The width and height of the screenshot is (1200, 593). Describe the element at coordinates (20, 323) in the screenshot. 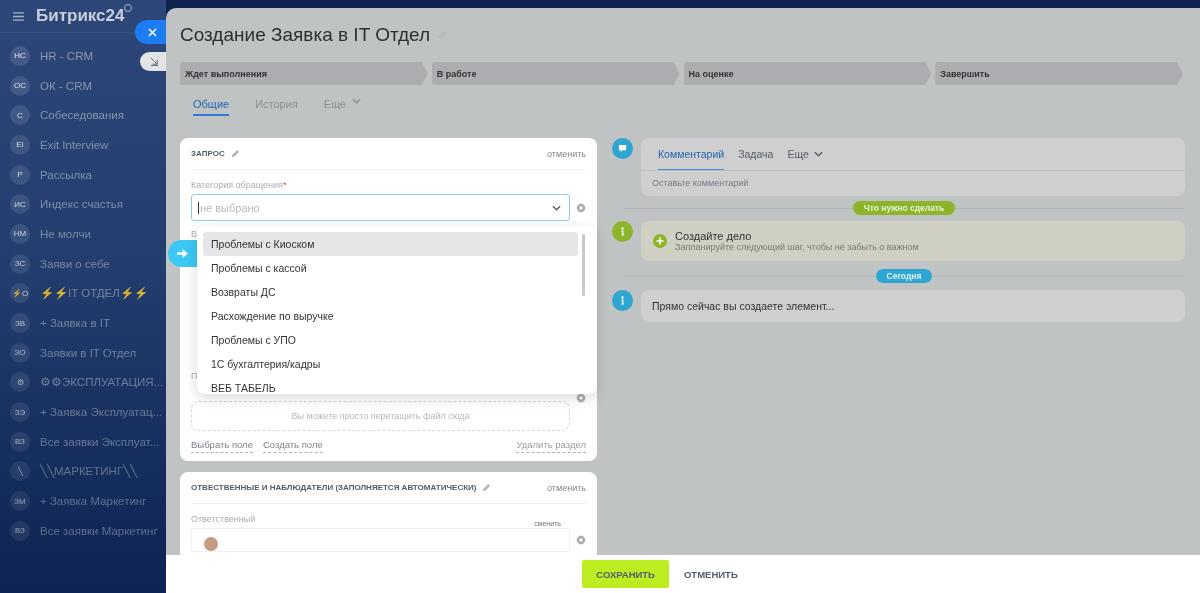

I see `sidebar-avatar: ЗВ` at that location.